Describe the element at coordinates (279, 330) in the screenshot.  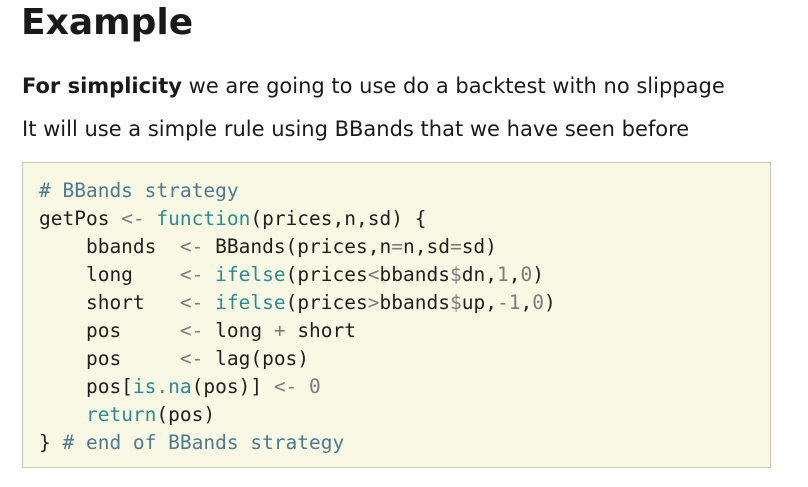
I see `code-token: +` at that location.